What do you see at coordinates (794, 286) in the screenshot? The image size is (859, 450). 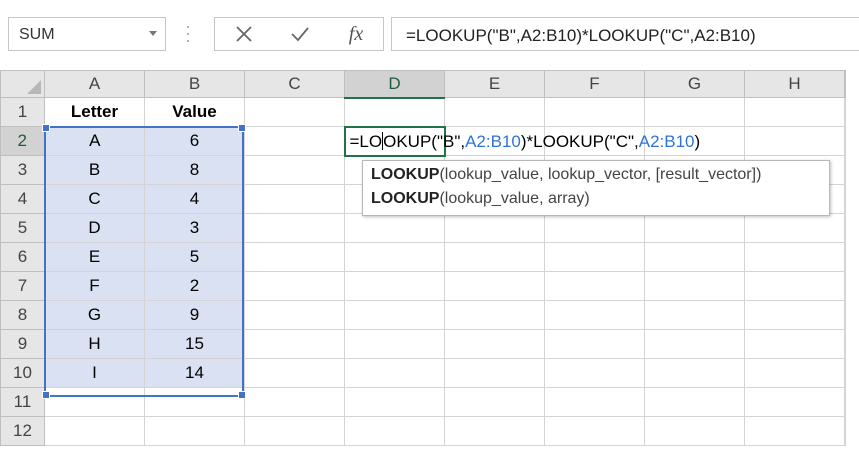 I see `cell-h7` at bounding box center [794, 286].